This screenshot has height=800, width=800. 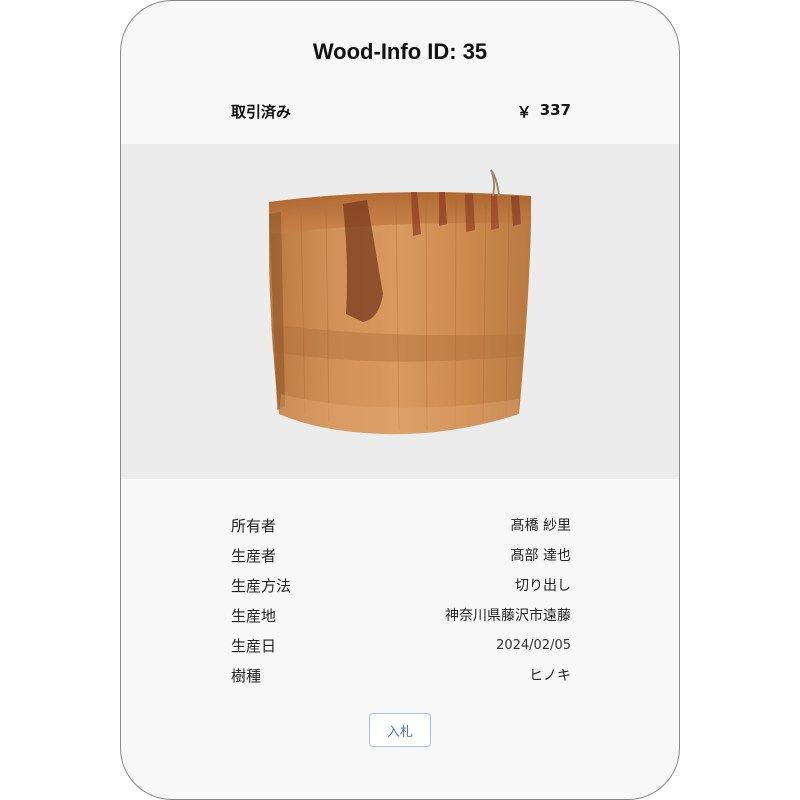 I want to click on currency-symbol: ￥, so click(x=524, y=112).